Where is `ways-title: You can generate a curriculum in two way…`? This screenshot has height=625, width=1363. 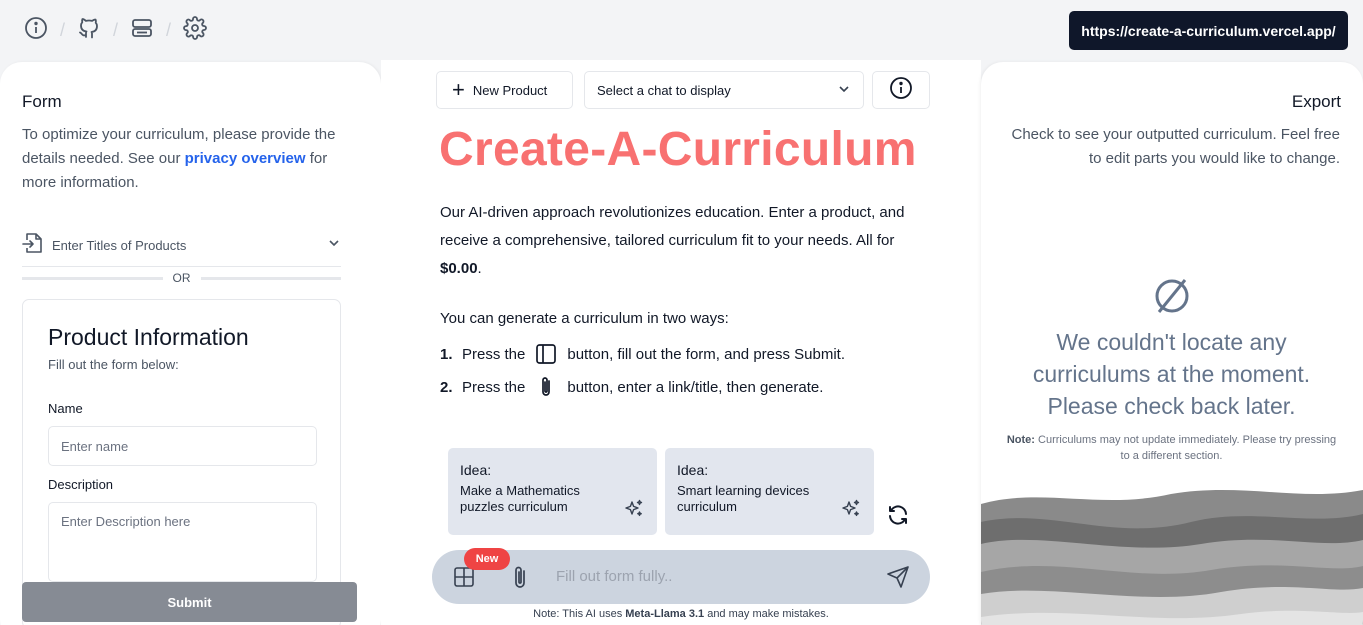 ways-title: You can generate a curriculum in two way… is located at coordinates (584, 318).